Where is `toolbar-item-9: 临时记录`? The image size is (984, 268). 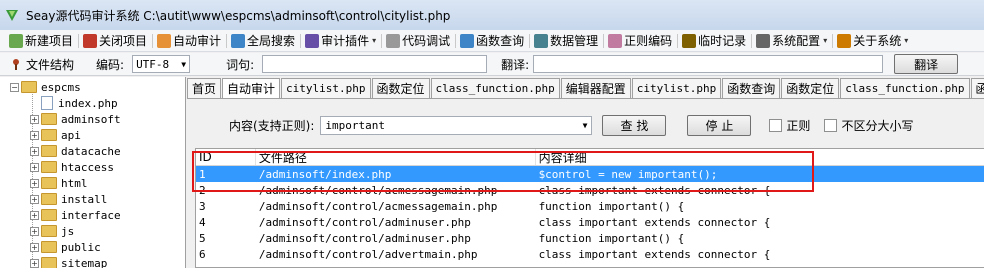
toolbar-item-9: 临时记录 is located at coordinates (714, 41).